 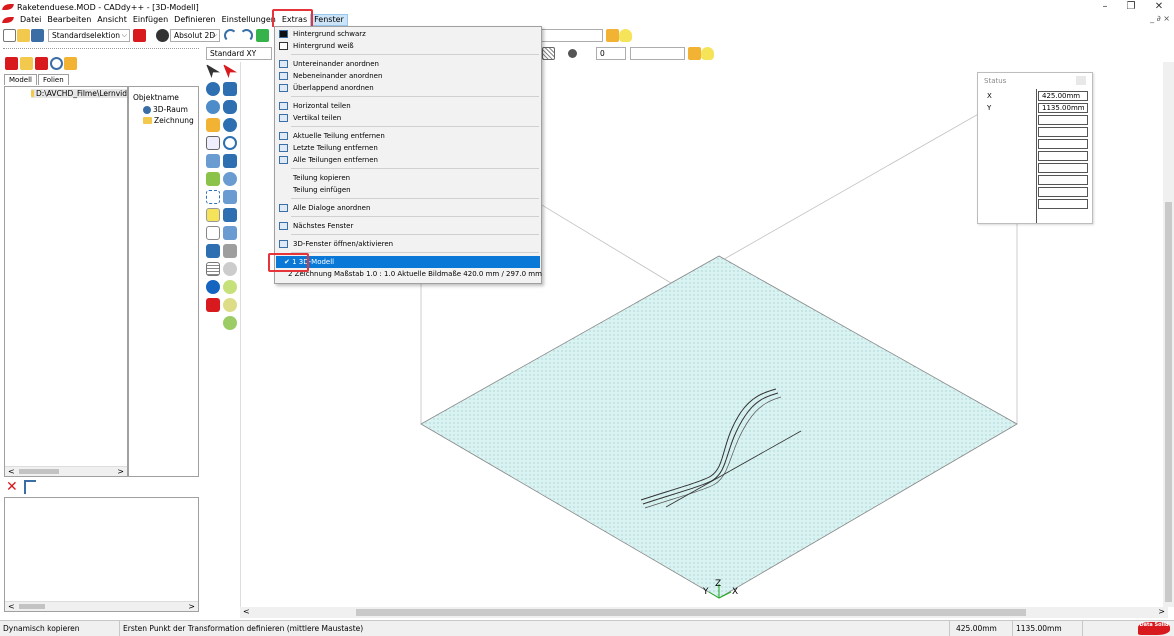 What do you see at coordinates (230, 89) in the screenshot?
I see `cube-tool-icon` at bounding box center [230, 89].